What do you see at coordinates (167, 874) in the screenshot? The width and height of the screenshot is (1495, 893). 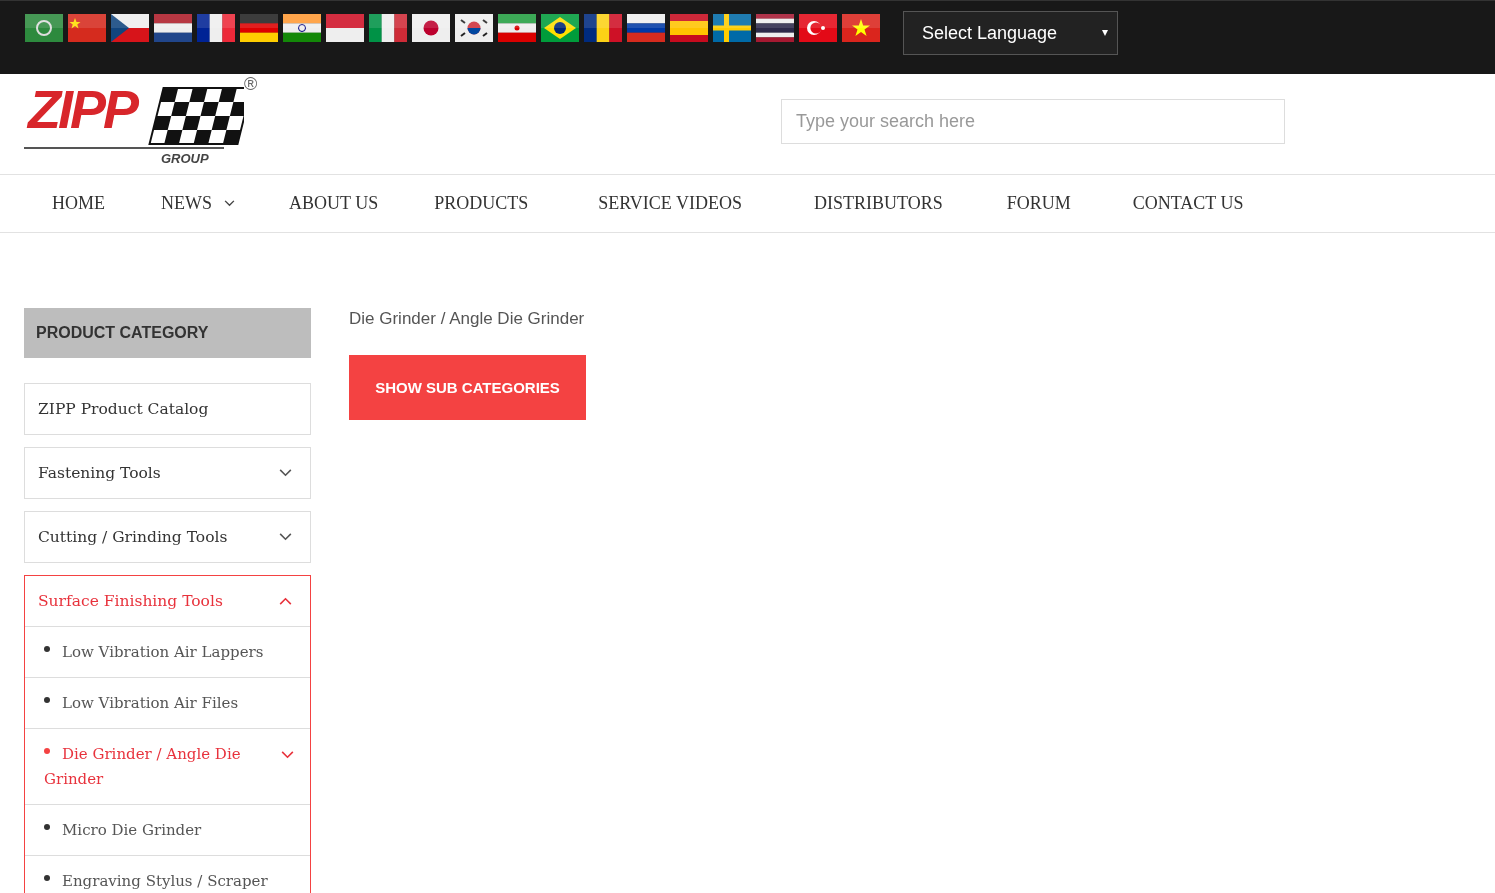 I see `subcategory-item: Engraving Stylus / Scraper` at bounding box center [167, 874].